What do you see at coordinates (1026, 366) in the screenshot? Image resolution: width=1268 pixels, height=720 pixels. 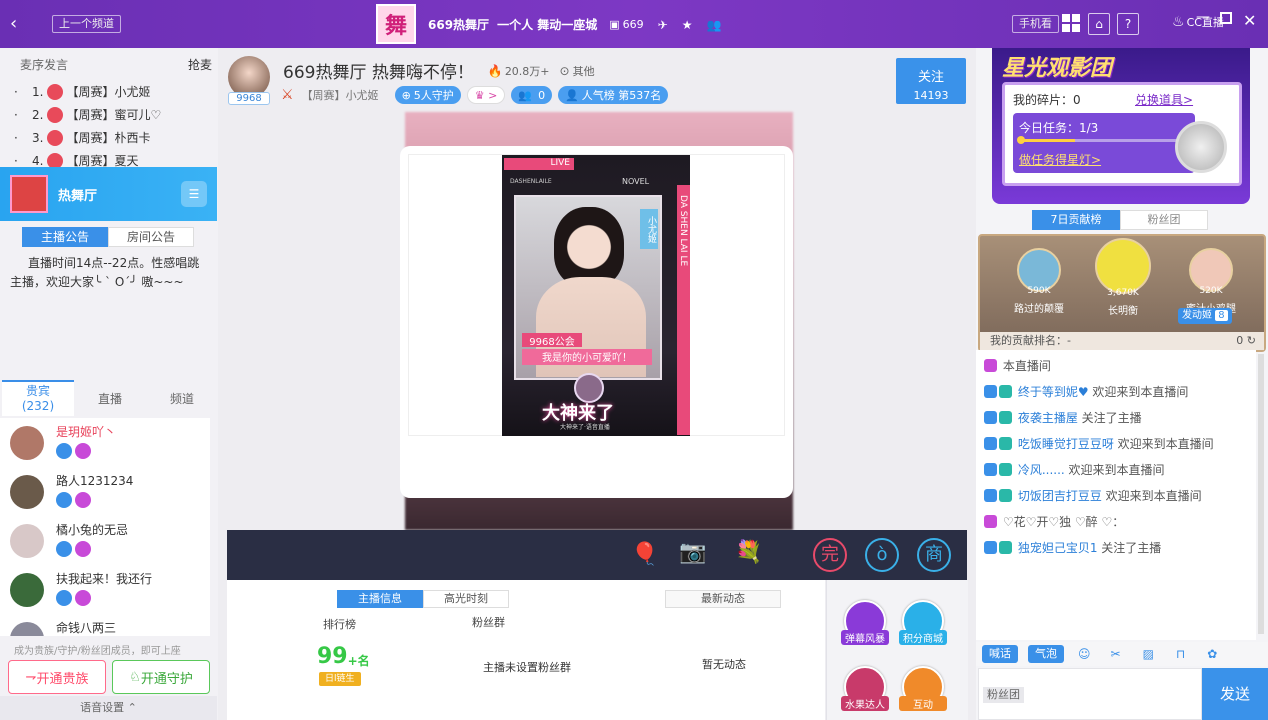 I see `chat-text: 本直播间` at bounding box center [1026, 366].